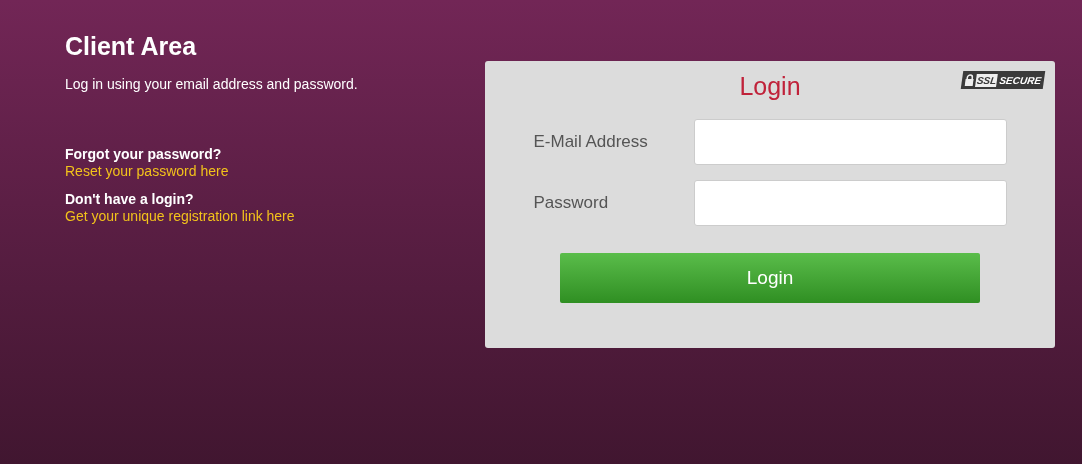 The image size is (1082, 464). I want to click on field-label: E-Mail Address, so click(591, 142).